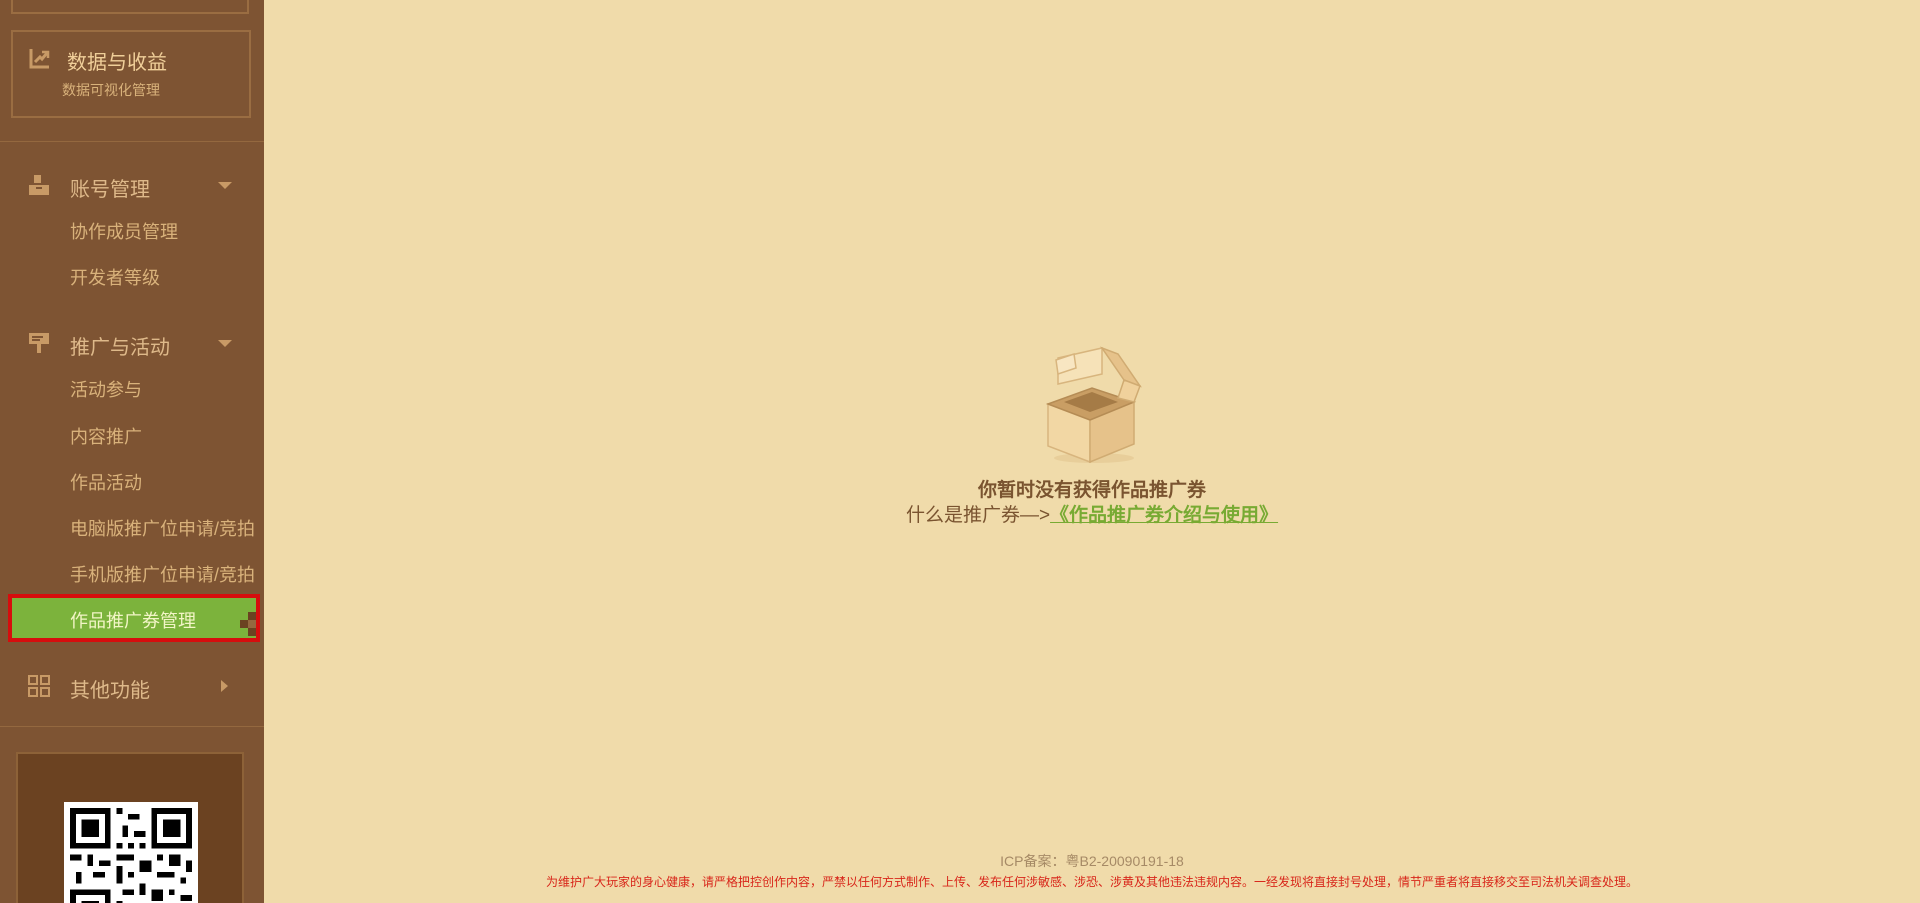 Image resolution: width=1920 pixels, height=903 pixels. What do you see at coordinates (110, 691) in the screenshot?
I see `menu-group-label: 其他功能` at bounding box center [110, 691].